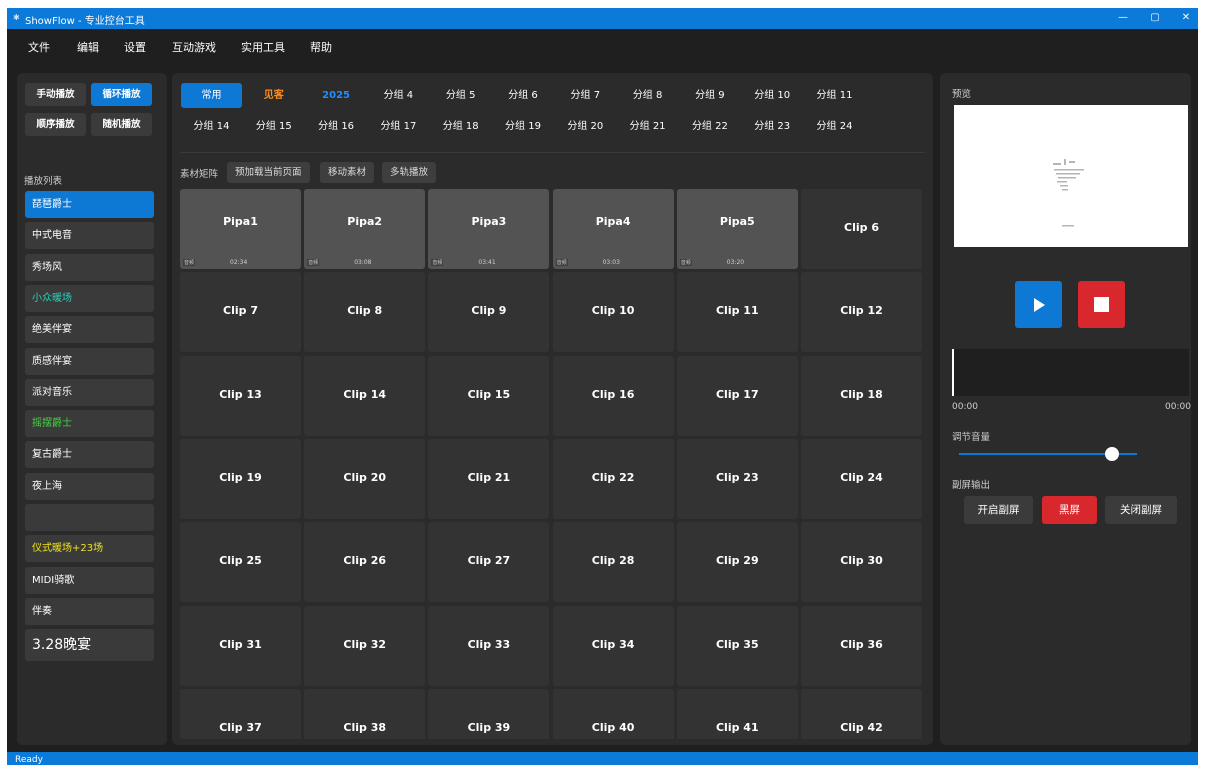 Image resolution: width=1205 pixels, height=765 pixels. I want to click on clip-cell: Pipa4 音频 03:03, so click(613, 229).